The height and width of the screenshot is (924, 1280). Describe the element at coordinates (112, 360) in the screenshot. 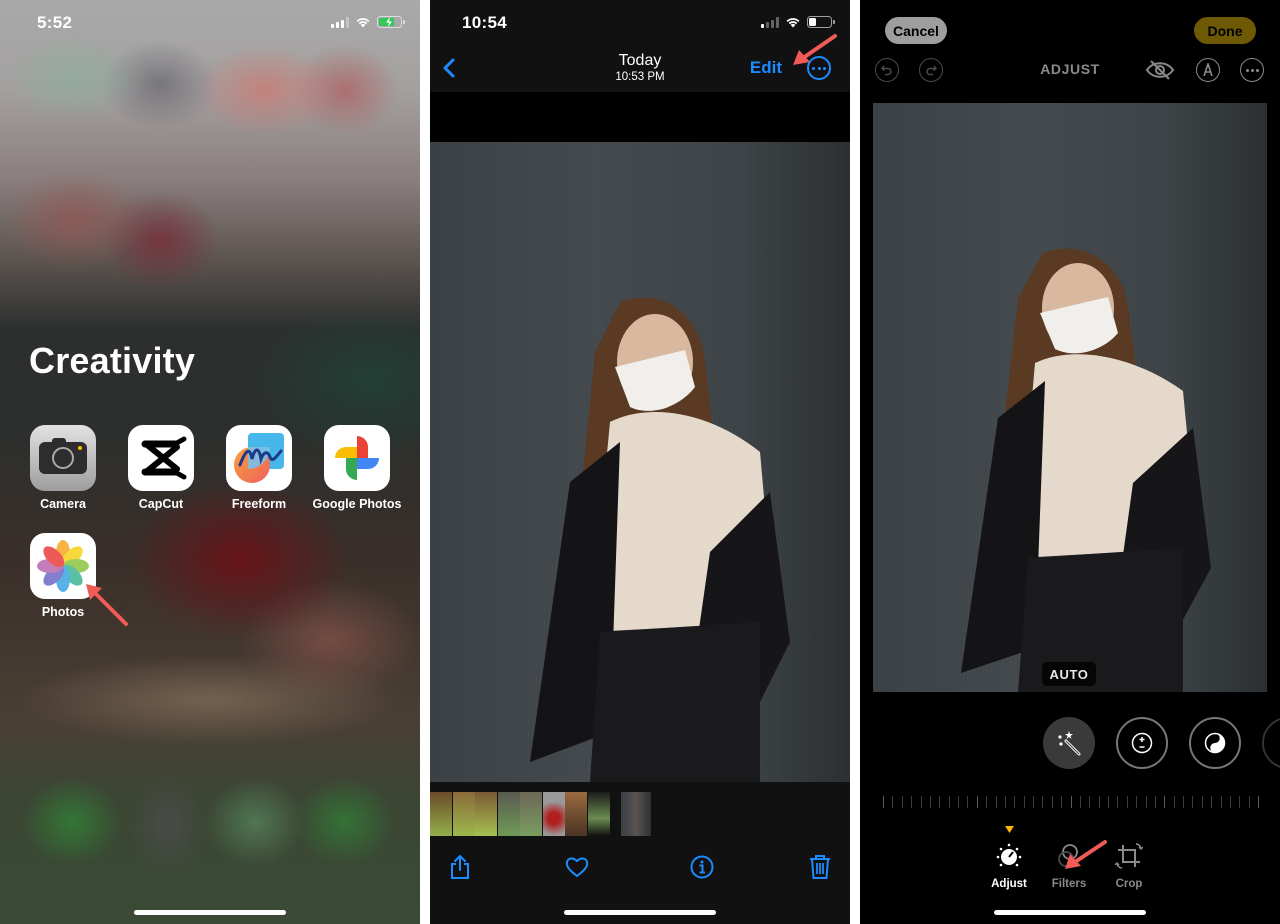

I see `folder-title: Creativity` at that location.